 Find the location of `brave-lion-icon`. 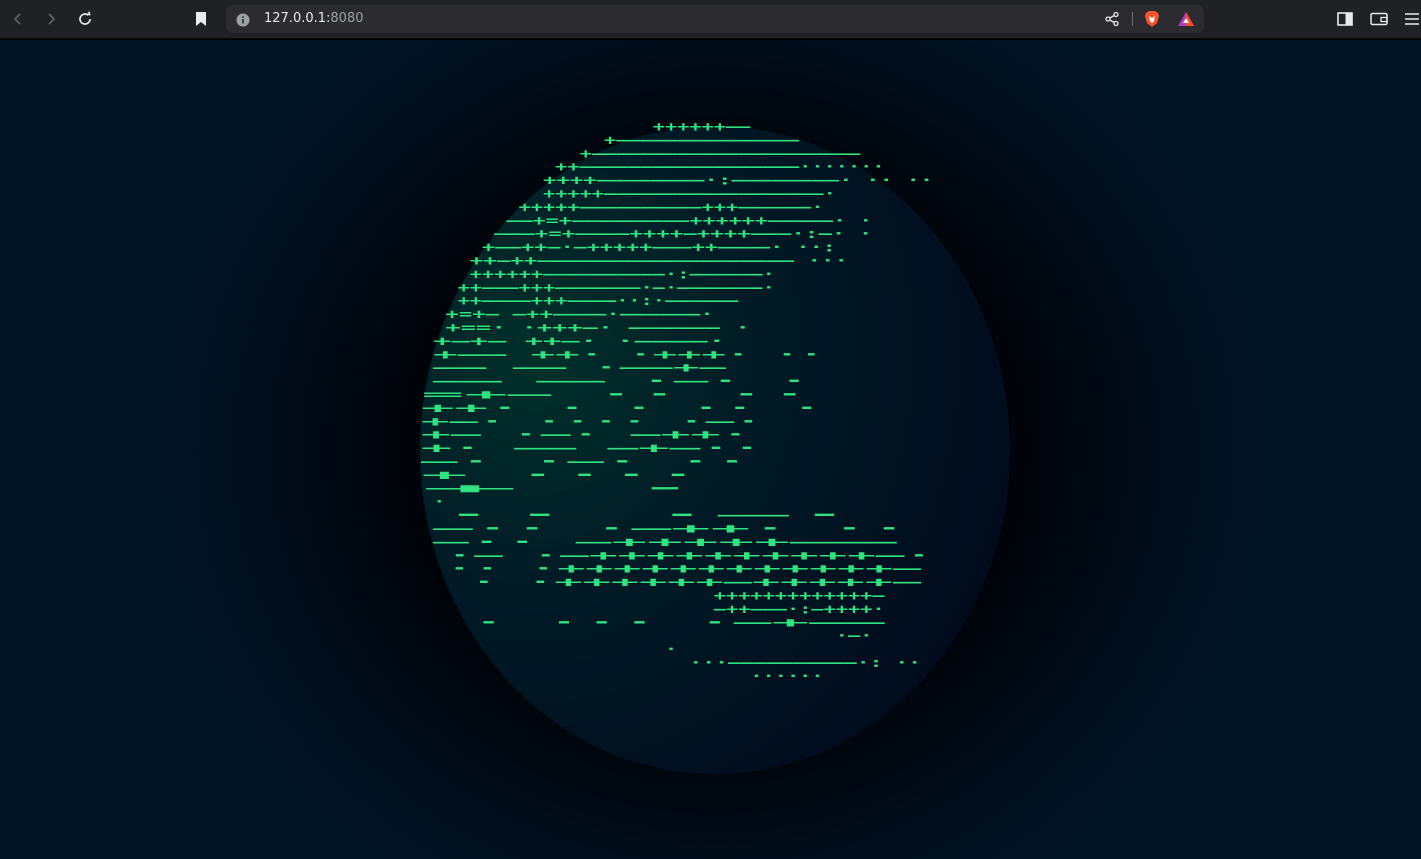

brave-lion-icon is located at coordinates (1152, 19).